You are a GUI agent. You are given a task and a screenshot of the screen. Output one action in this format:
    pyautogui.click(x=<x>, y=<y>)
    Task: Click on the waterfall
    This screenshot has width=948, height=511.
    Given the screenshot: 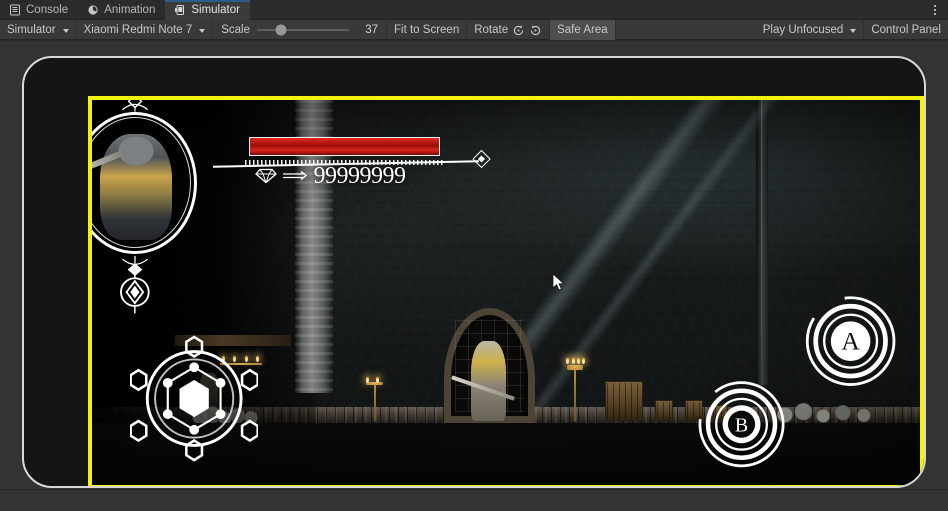 What is the action you would take?
    pyautogui.click(x=314, y=246)
    